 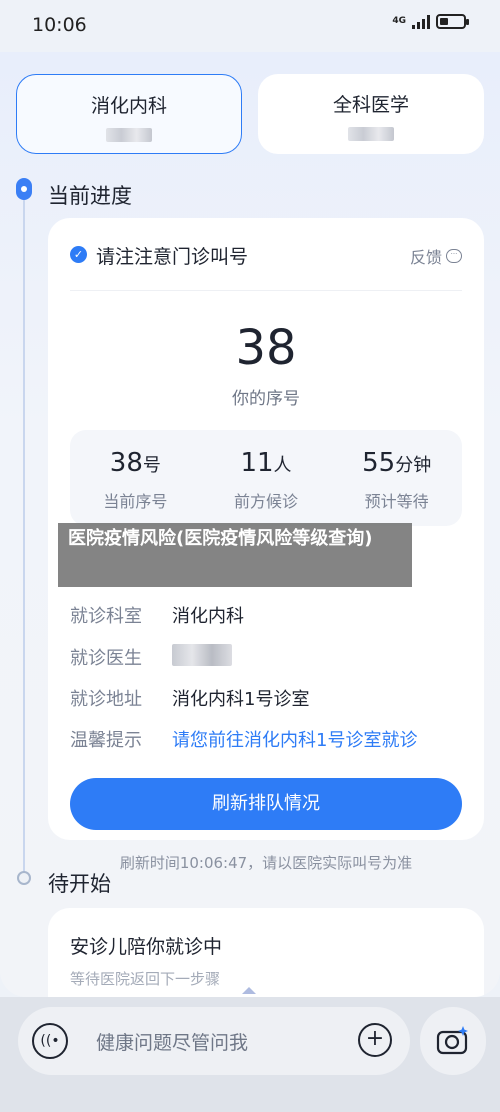 What do you see at coordinates (266, 255) in the screenshot?
I see `card-header: ✓ 请注注意门诊叫号 反馈 ···` at bounding box center [266, 255].